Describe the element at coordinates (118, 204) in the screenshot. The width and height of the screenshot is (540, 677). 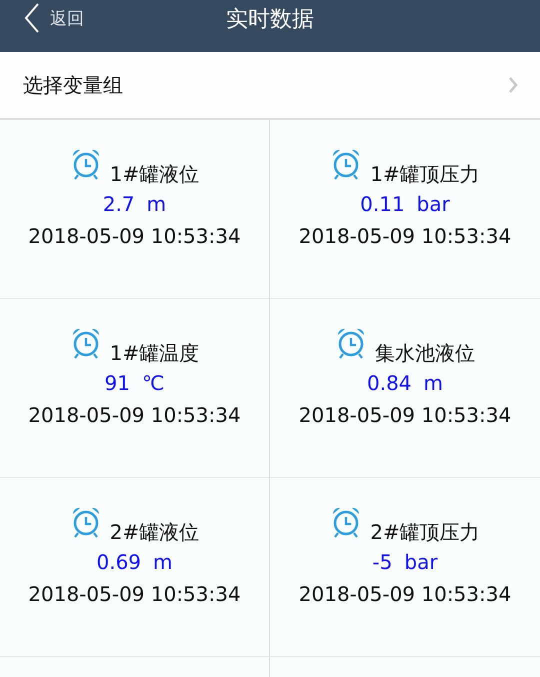
I see `variable-value: 2.7` at that location.